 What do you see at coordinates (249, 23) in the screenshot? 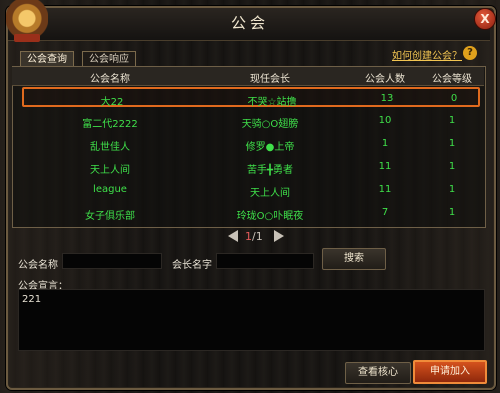
I see `window-title: 公会` at bounding box center [249, 23].